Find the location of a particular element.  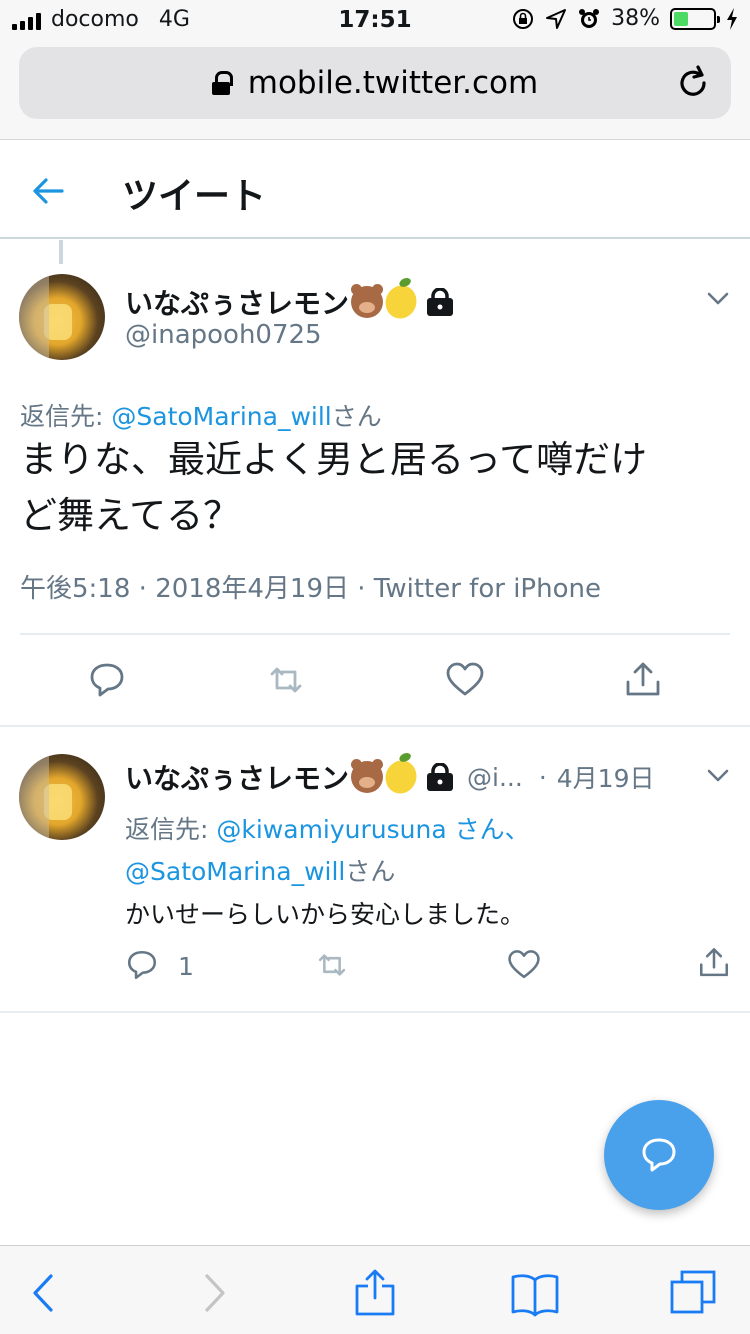

browser-back-icon is located at coordinates (45, 1293).